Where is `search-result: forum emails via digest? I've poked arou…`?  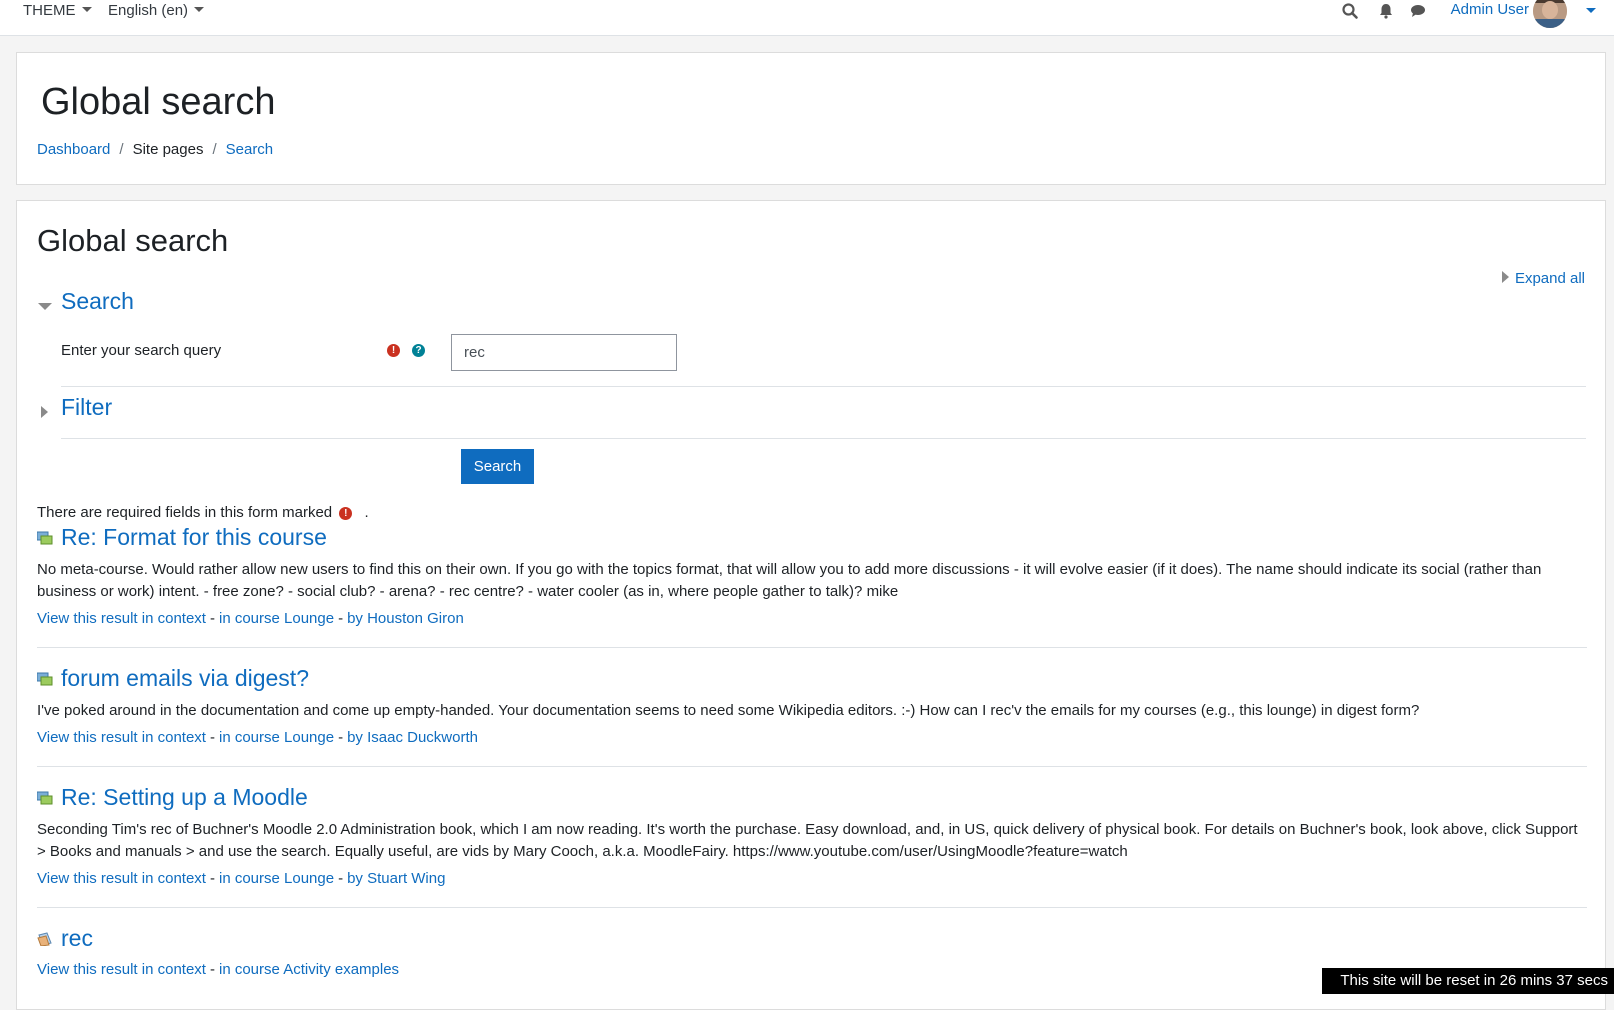
search-result: forum emails via digest? I've poked arou… is located at coordinates (812, 715).